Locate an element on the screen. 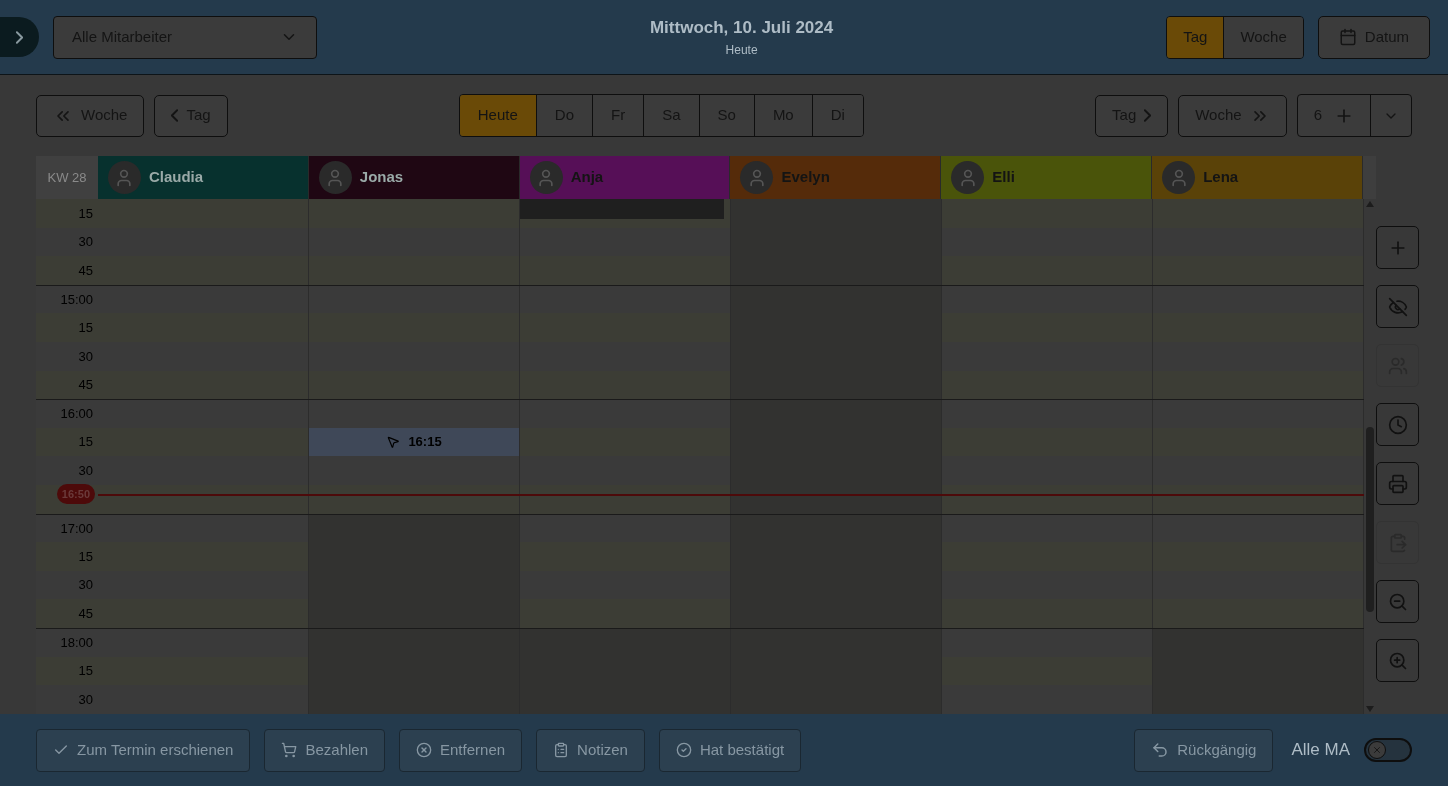 This screenshot has width=1448, height=786. view-tab: Tag is located at coordinates (1196, 37).